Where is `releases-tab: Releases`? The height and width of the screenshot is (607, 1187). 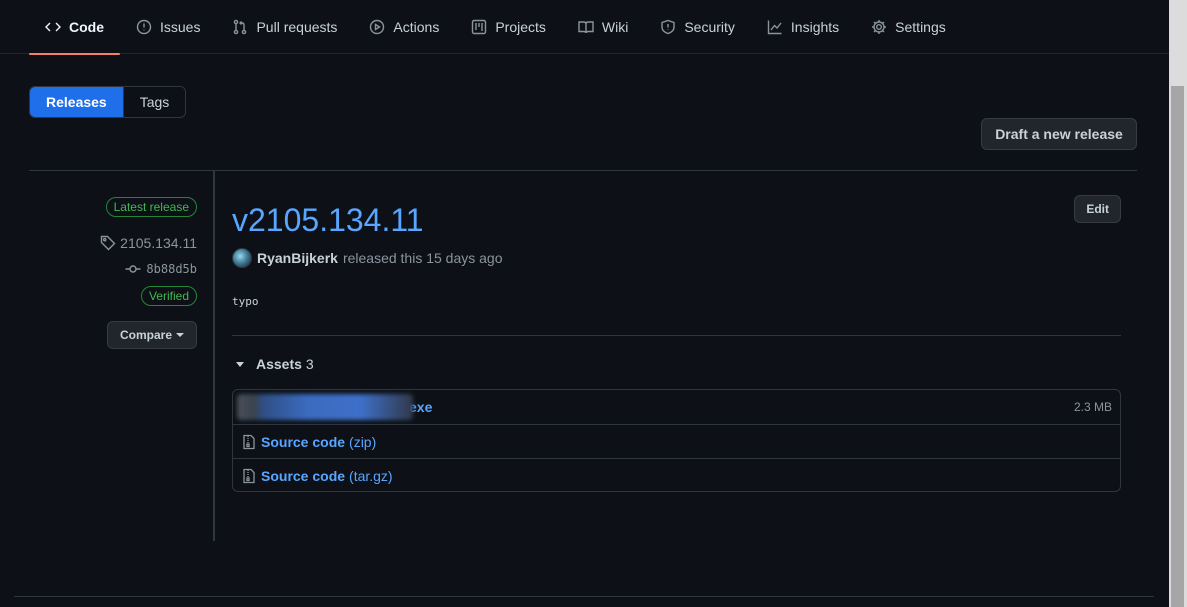
releases-tab: Releases is located at coordinates (76, 102).